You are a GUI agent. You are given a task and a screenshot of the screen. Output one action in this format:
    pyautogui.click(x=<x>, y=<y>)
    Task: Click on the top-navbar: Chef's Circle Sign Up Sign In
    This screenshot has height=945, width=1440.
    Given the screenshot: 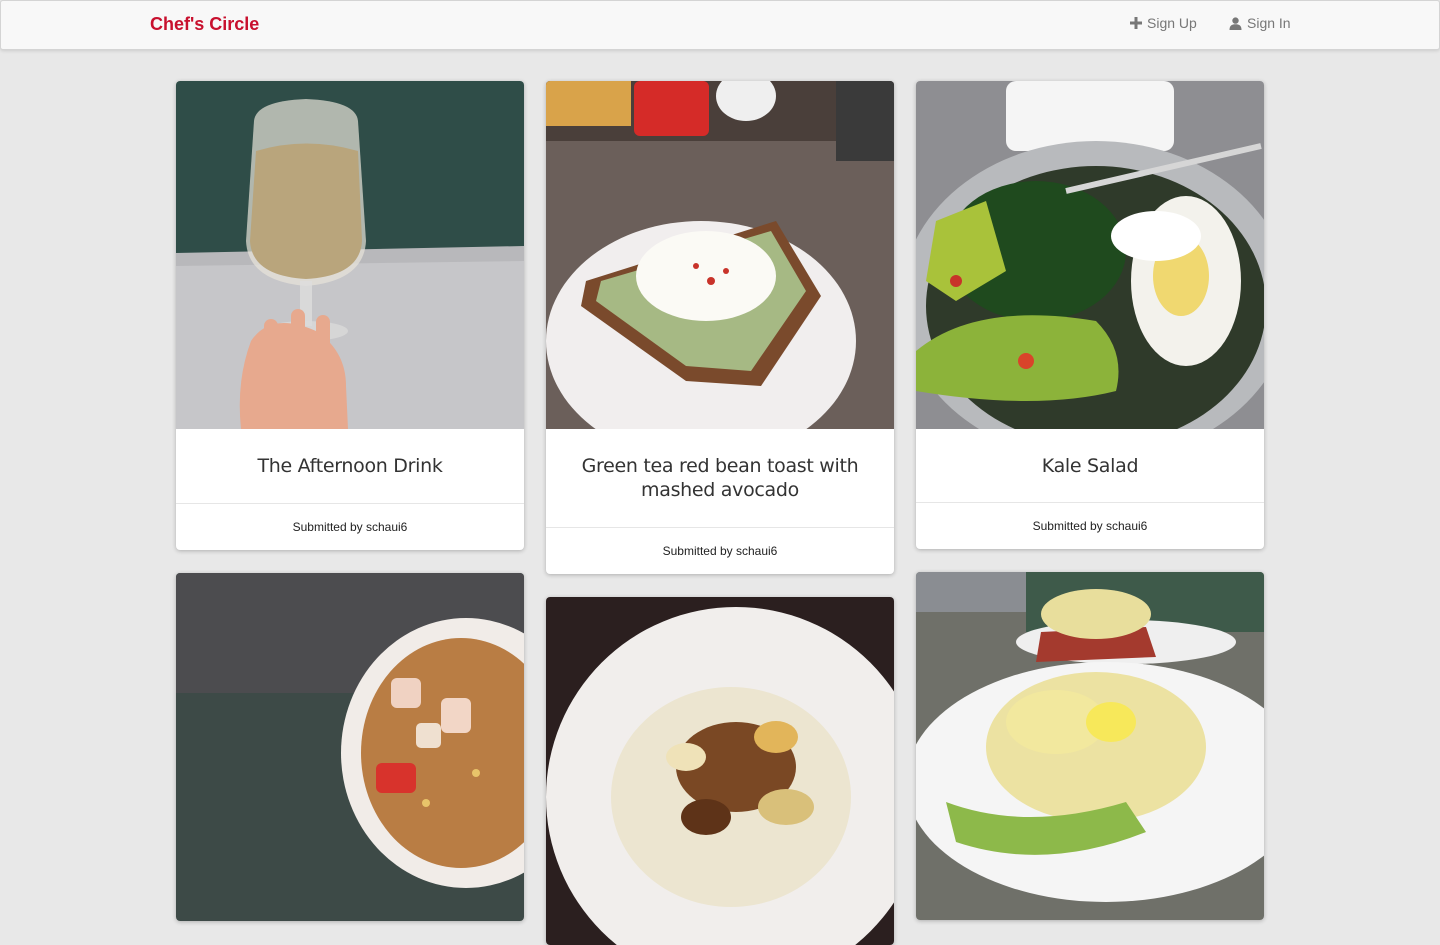 What is the action you would take?
    pyautogui.click(x=720, y=25)
    